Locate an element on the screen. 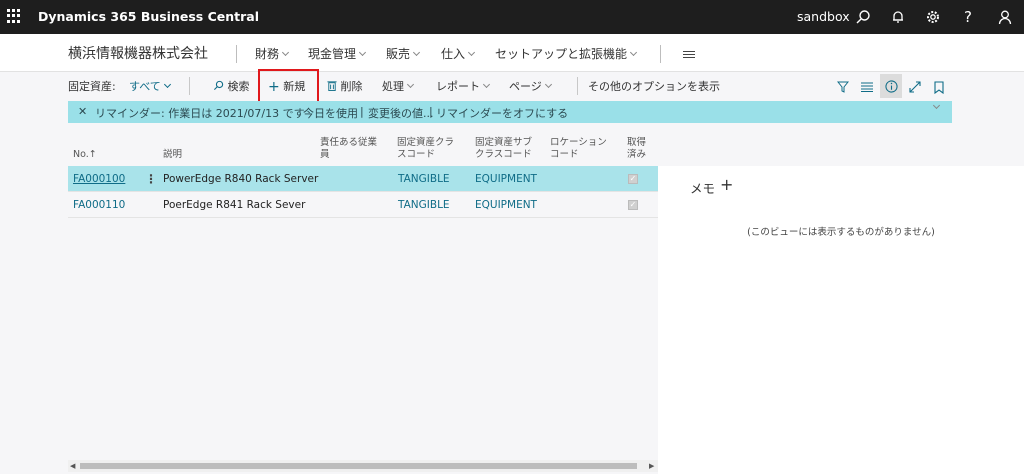 The image size is (1024, 474). view-label: 固定資産: is located at coordinates (92, 86).